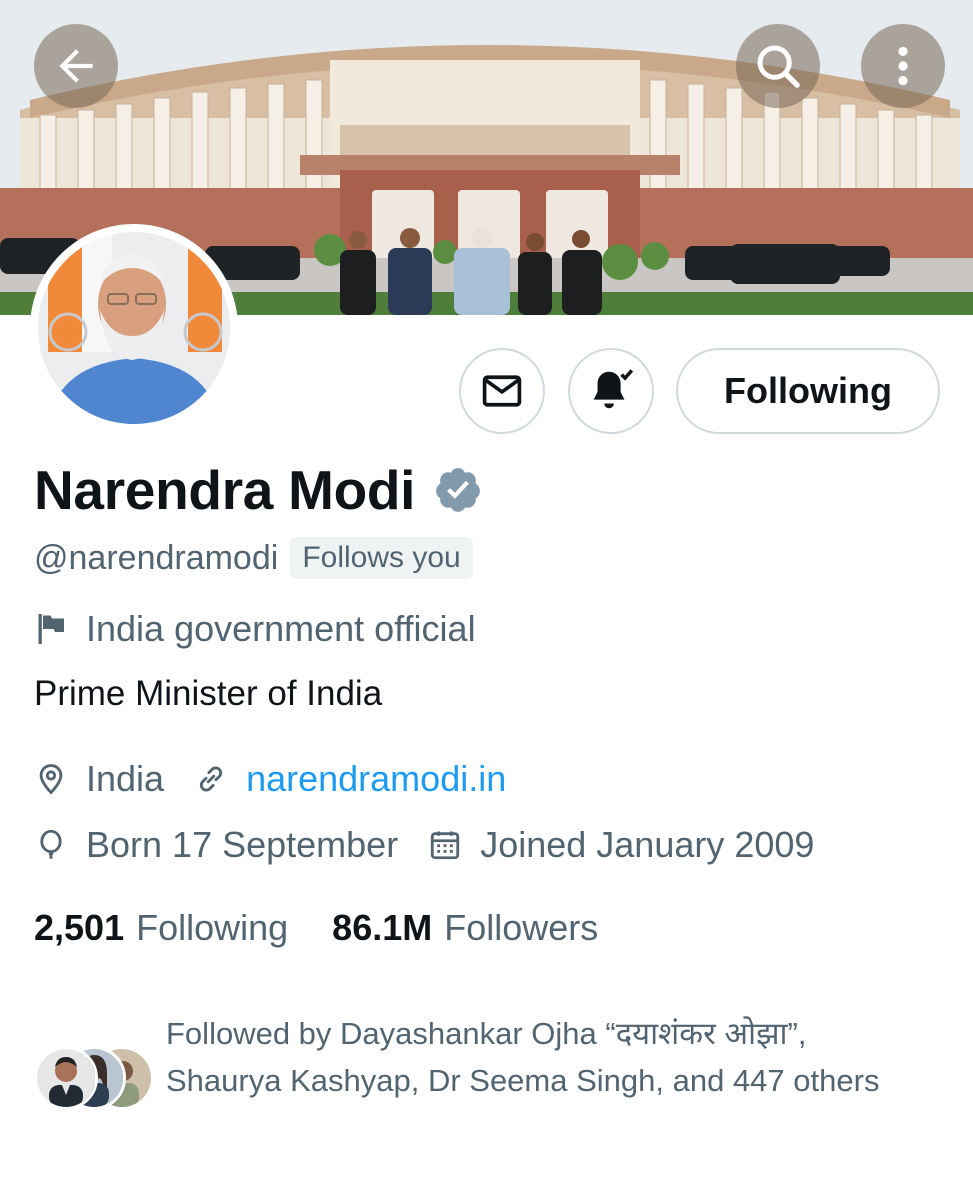  I want to click on back-button, so click(76, 66).